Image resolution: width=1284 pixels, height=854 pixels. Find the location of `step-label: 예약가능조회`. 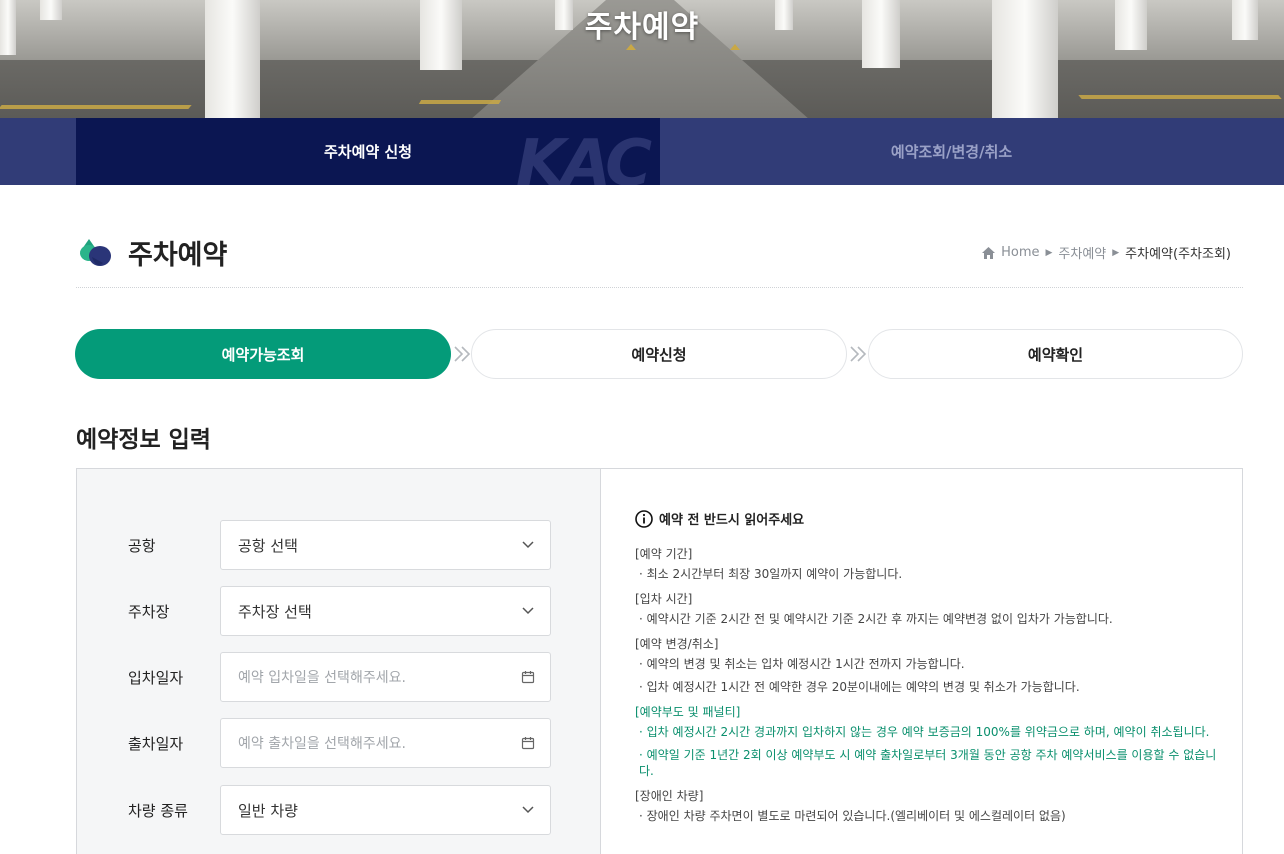

step-label: 예약가능조회 is located at coordinates (263, 354).